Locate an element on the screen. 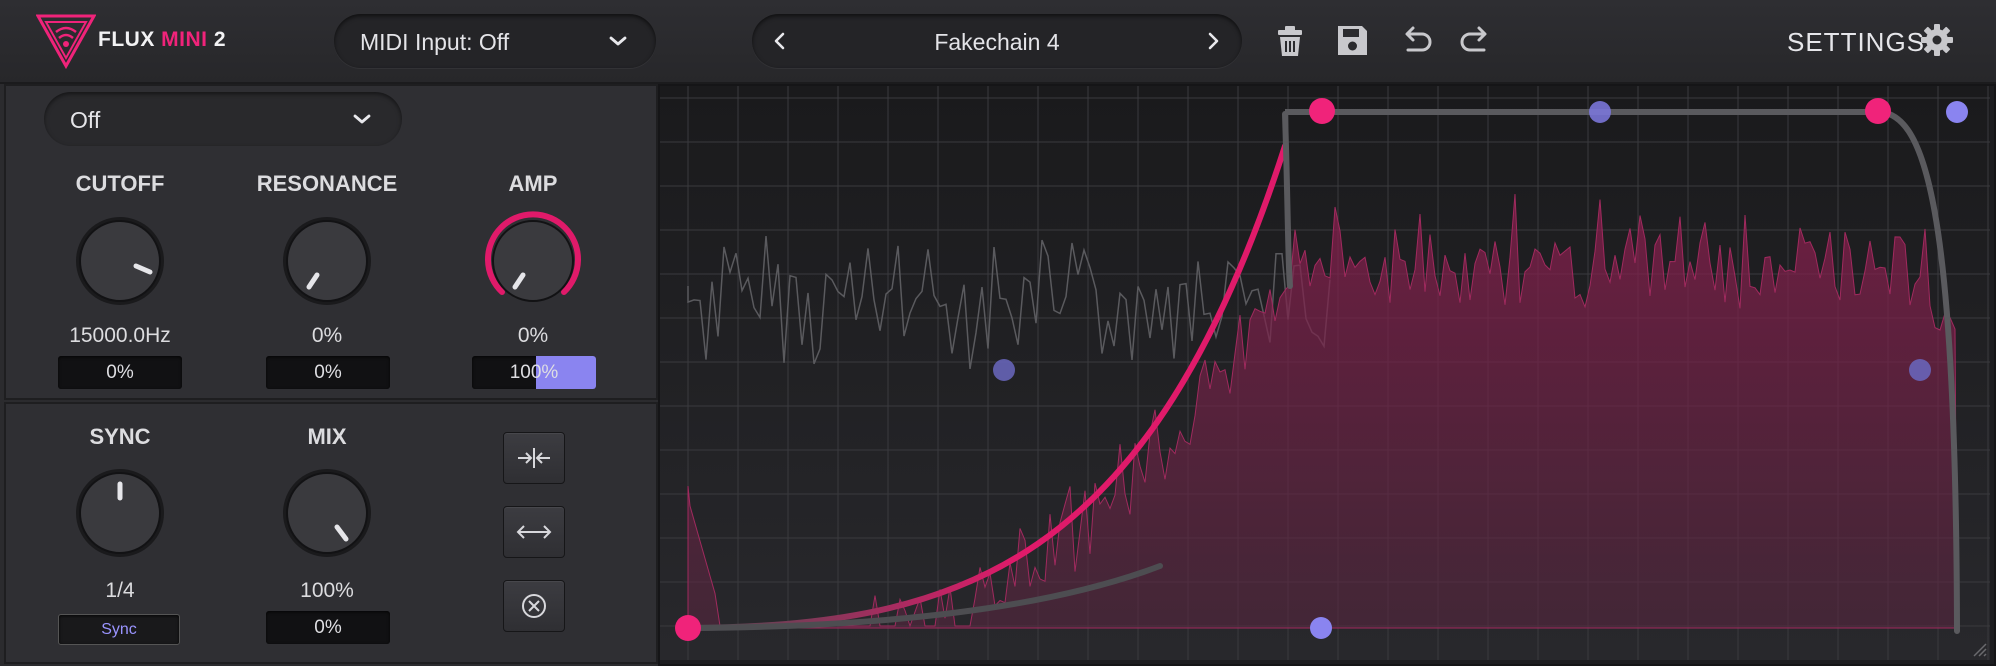 The image size is (1996, 666). resonance-mod-value: 0% is located at coordinates (328, 372).